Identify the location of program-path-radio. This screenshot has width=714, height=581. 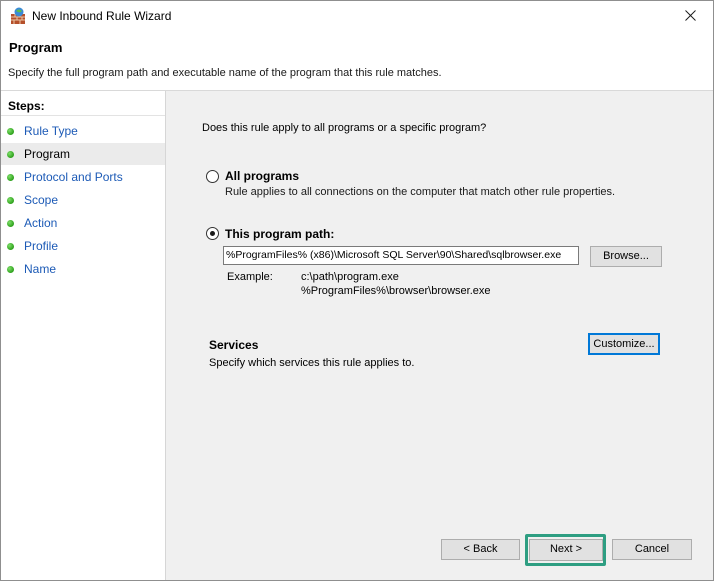
(212, 233).